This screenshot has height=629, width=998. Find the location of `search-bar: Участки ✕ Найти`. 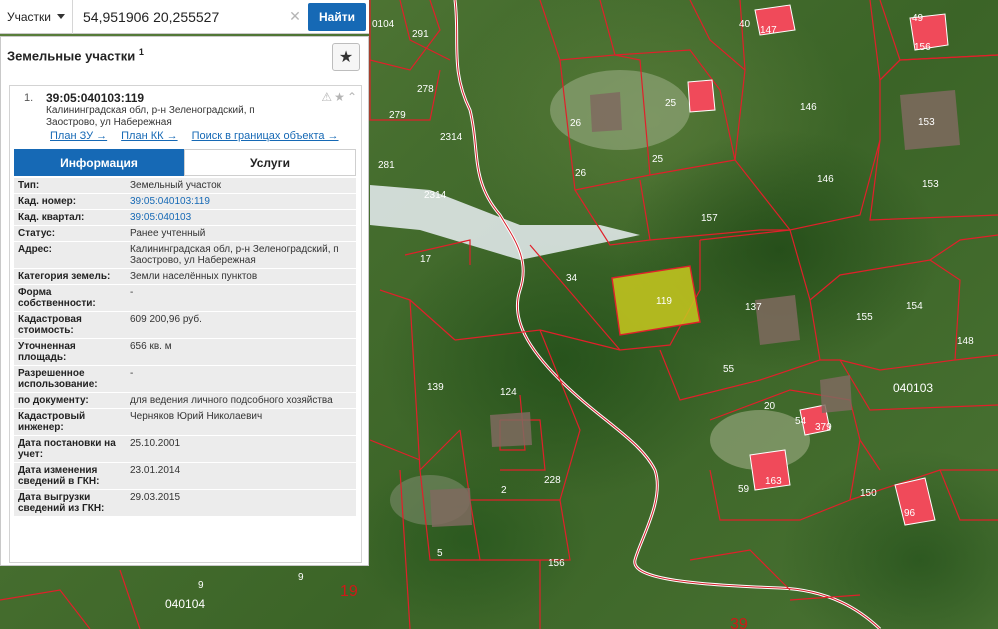

search-bar: Участки ✕ Найти is located at coordinates (184, 17).